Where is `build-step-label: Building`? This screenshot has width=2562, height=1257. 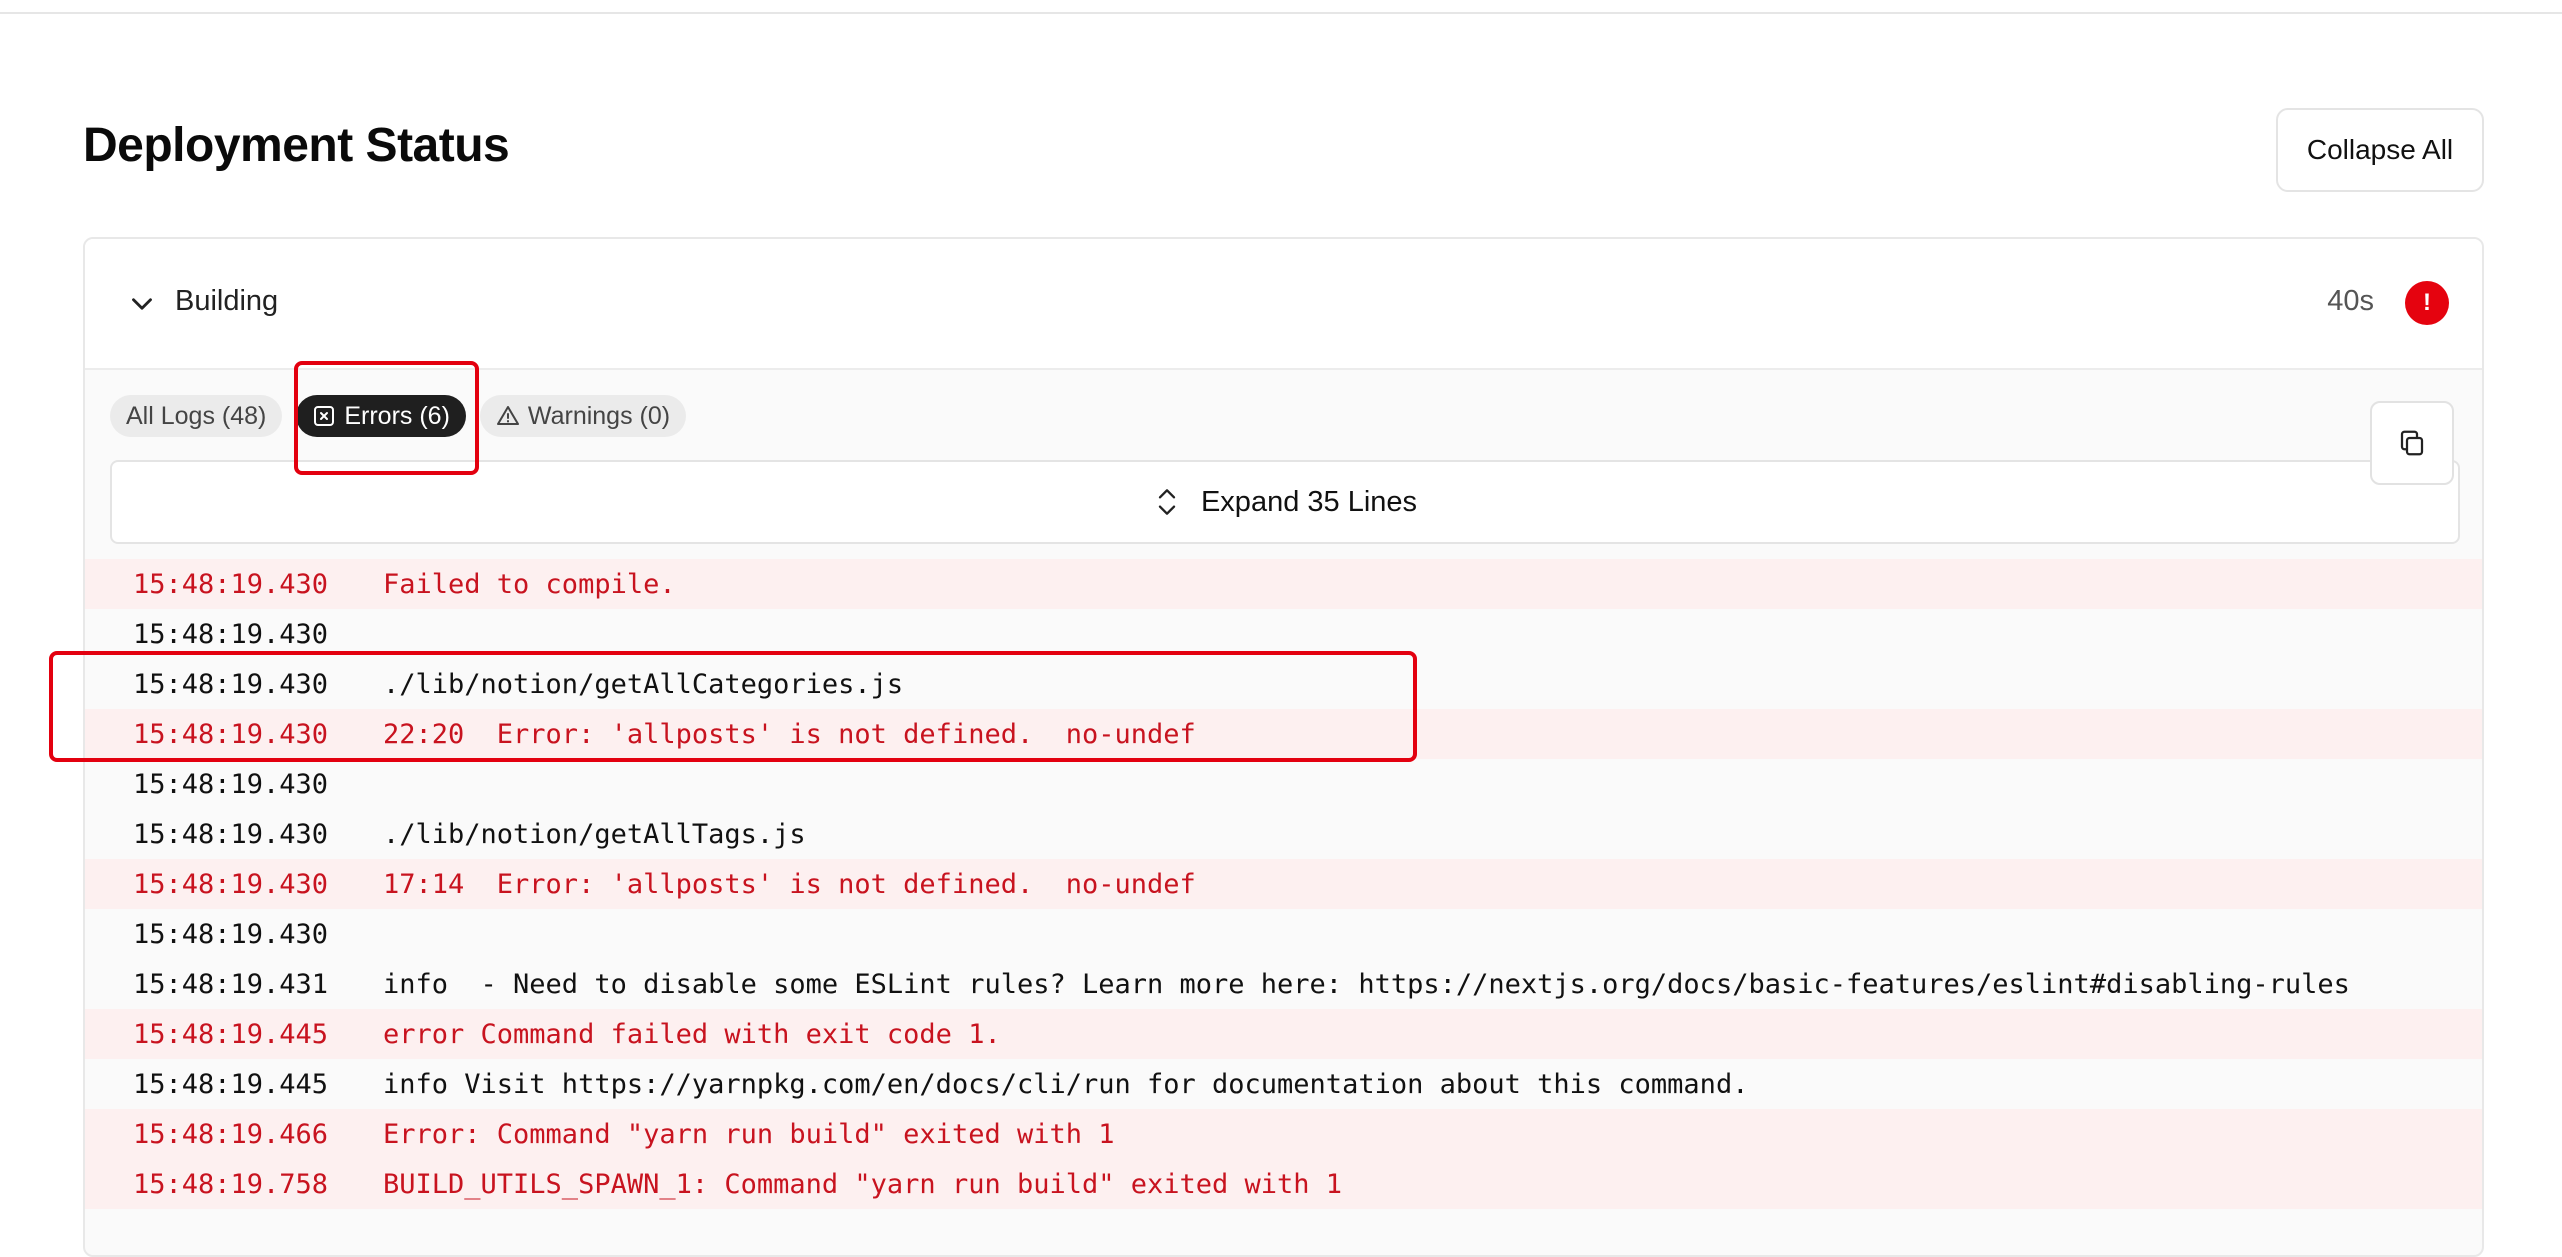
build-step-label: Building is located at coordinates (227, 301).